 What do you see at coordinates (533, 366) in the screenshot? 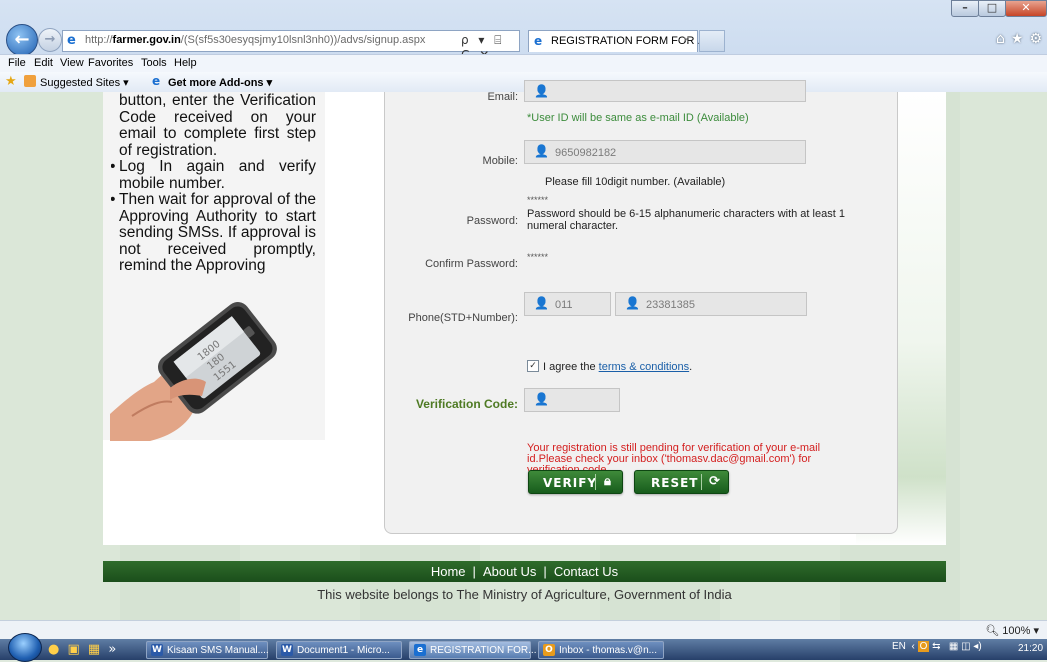
I see `agree-checkbox: ✓` at bounding box center [533, 366].